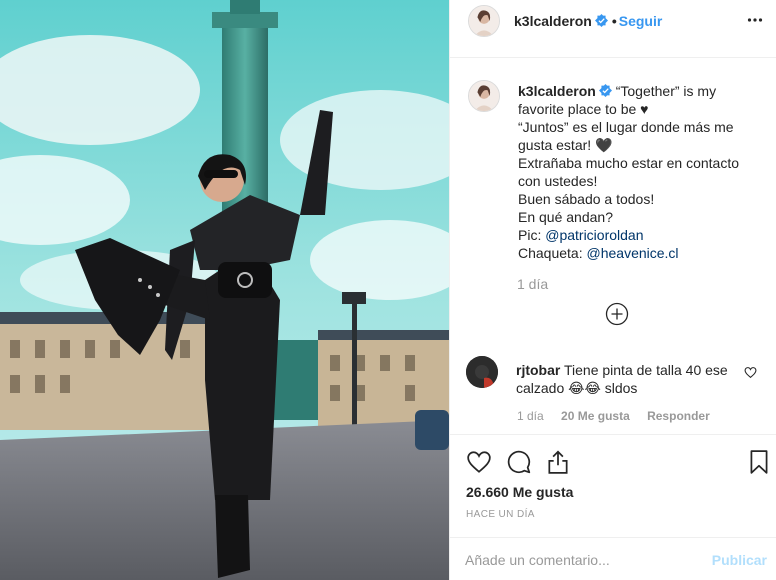  I want to click on comment-meta: 1 día 20 Me gusta Responder, so click(620, 416).